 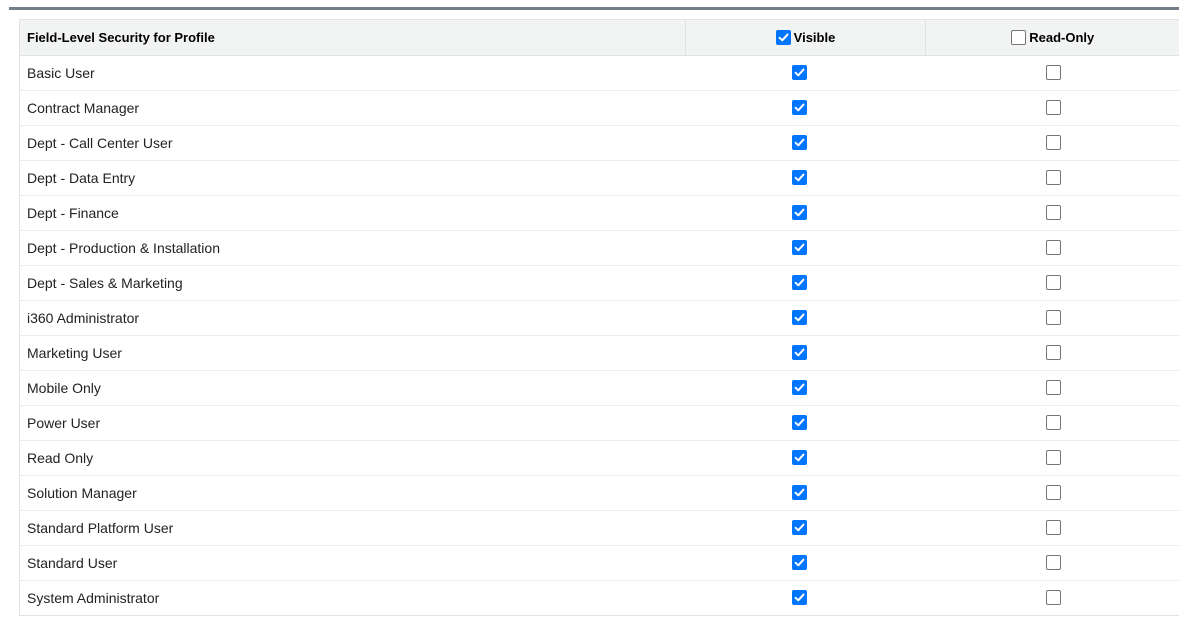 I want to click on profile-name-cell: Solution Manager, so click(x=352, y=493).